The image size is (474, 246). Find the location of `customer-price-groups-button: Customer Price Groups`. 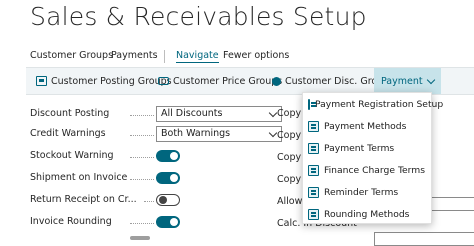

customer-price-groups-button: Customer Price Groups is located at coordinates (220, 81).